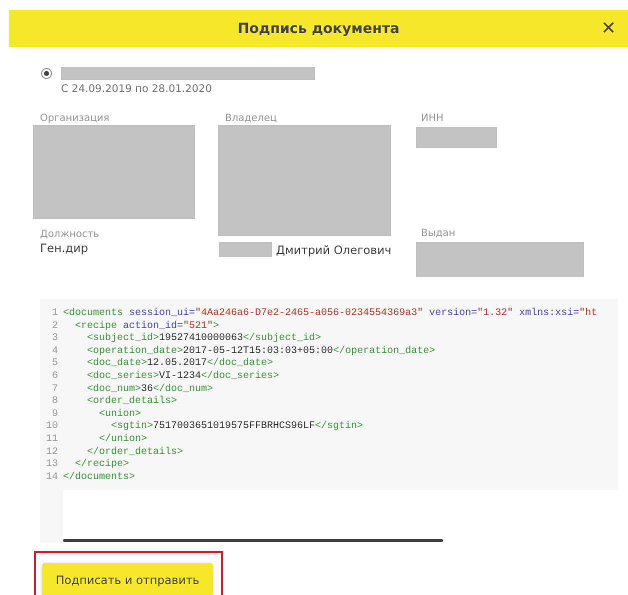  I want to click on dialog-title: Подпись документа, so click(319, 28).